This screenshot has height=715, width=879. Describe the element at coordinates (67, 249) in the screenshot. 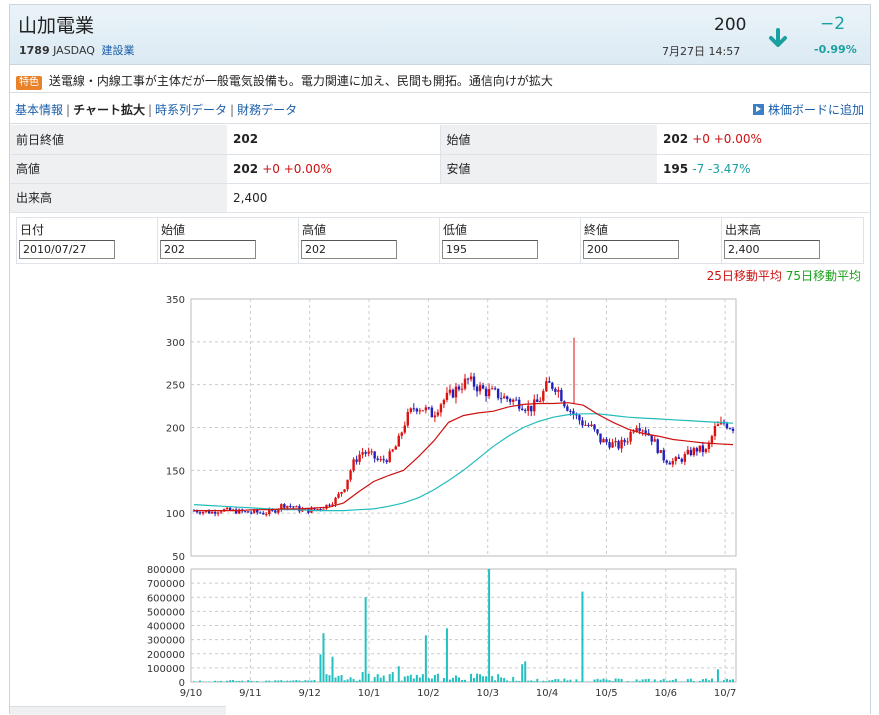

I see `ohlc-date-input` at that location.